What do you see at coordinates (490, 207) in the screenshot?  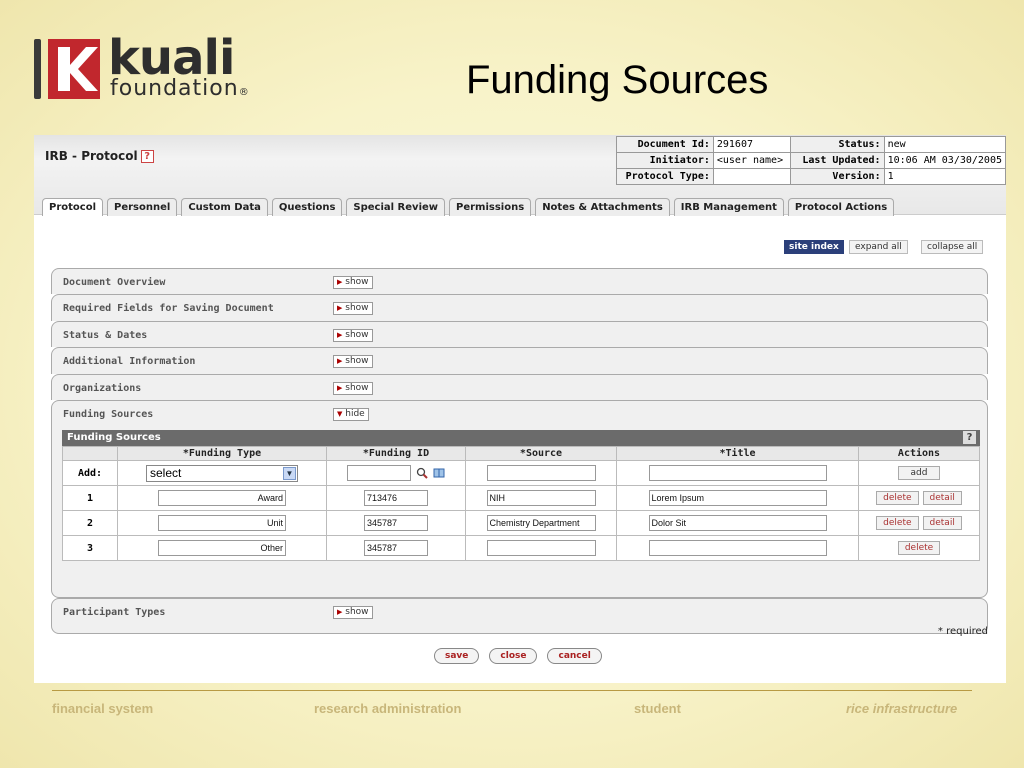 I see `tab-permissions: Permissions` at bounding box center [490, 207].